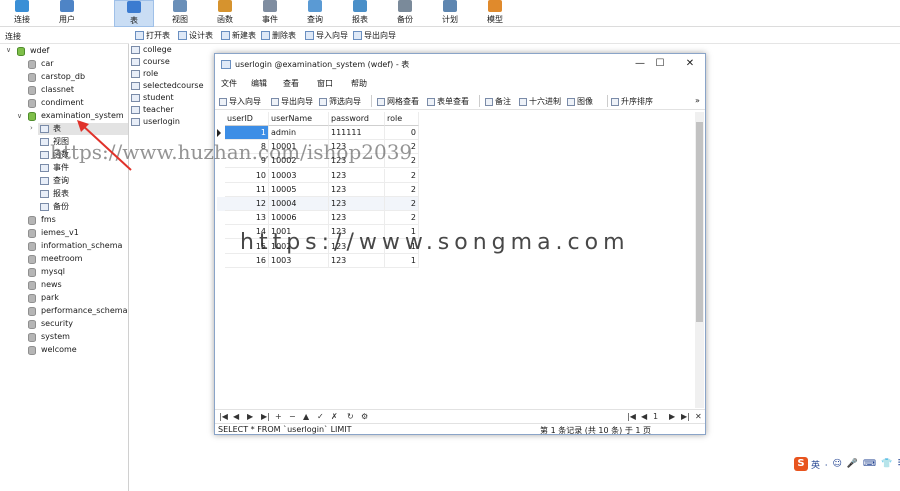  What do you see at coordinates (43, 298) in the screenshot?
I see `tree-database: park` at bounding box center [43, 298].